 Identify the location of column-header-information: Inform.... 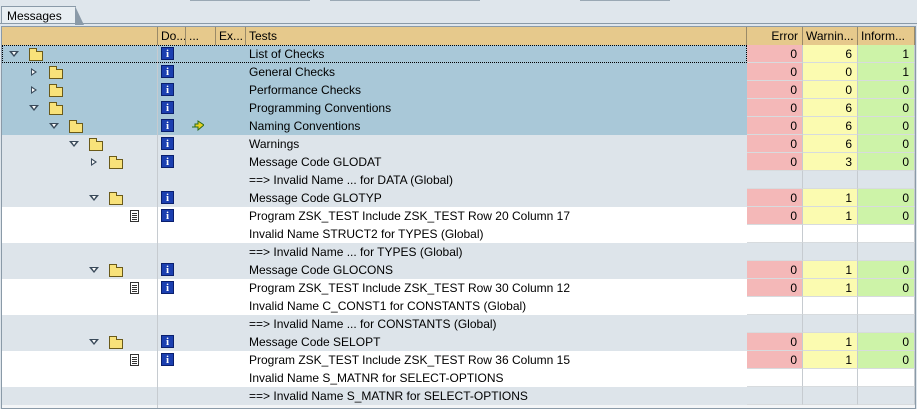
(886, 36).